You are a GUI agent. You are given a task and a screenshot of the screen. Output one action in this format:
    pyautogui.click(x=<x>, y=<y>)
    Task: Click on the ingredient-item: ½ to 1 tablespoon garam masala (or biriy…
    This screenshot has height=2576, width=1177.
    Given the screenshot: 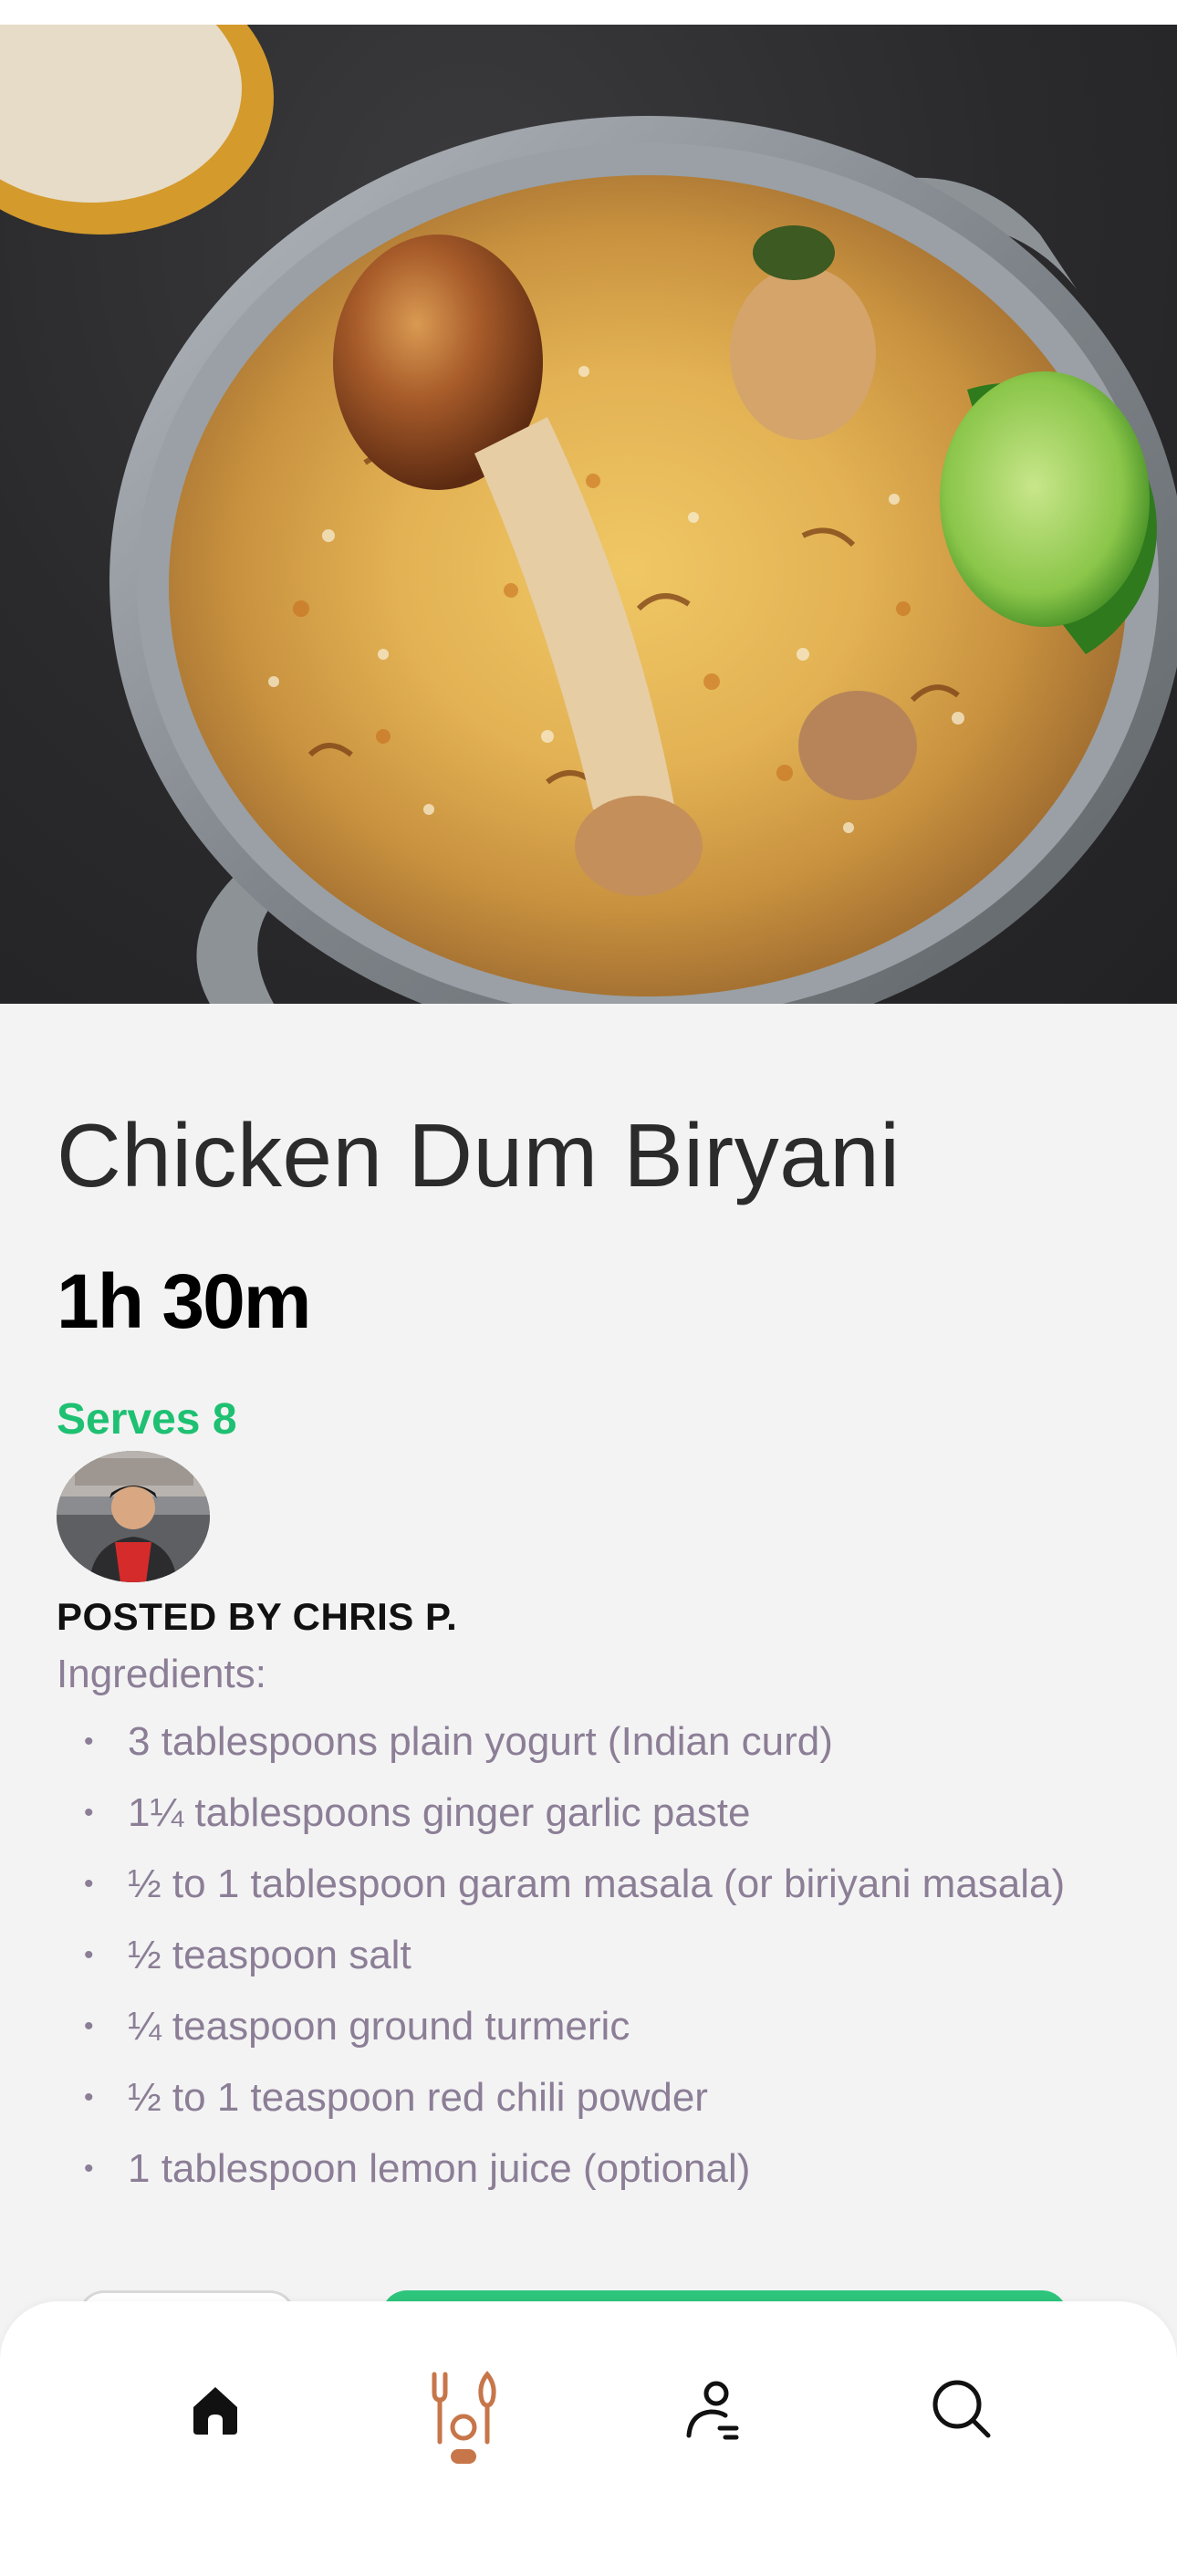 What is the action you would take?
    pyautogui.click(x=572, y=1884)
    